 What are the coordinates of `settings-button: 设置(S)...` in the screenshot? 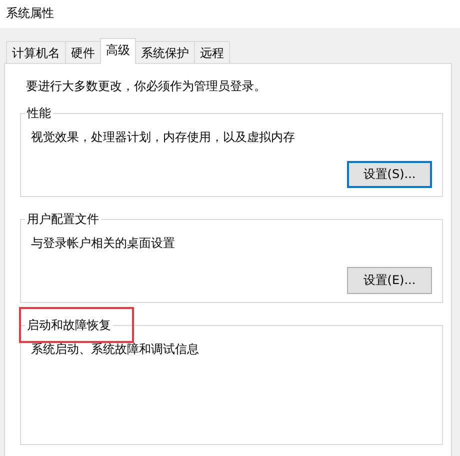 It's located at (389, 174).